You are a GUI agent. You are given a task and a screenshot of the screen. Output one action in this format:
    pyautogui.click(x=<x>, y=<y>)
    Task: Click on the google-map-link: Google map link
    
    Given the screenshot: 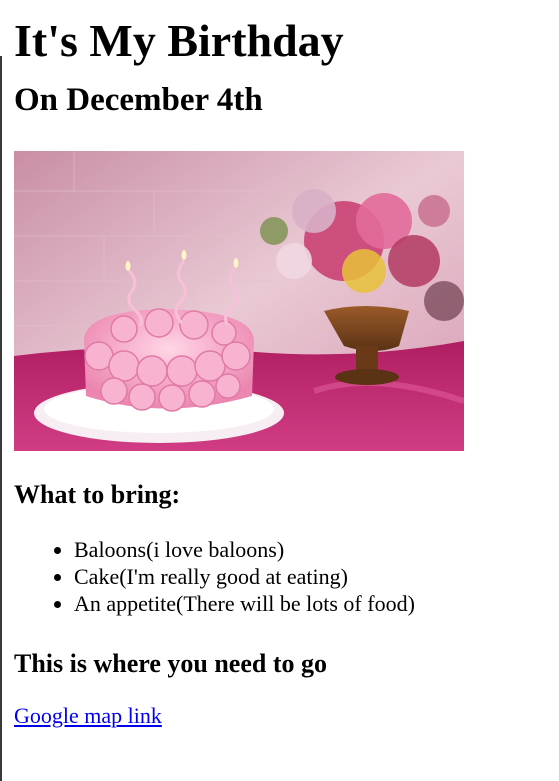 What is the action you would take?
    pyautogui.click(x=88, y=716)
    